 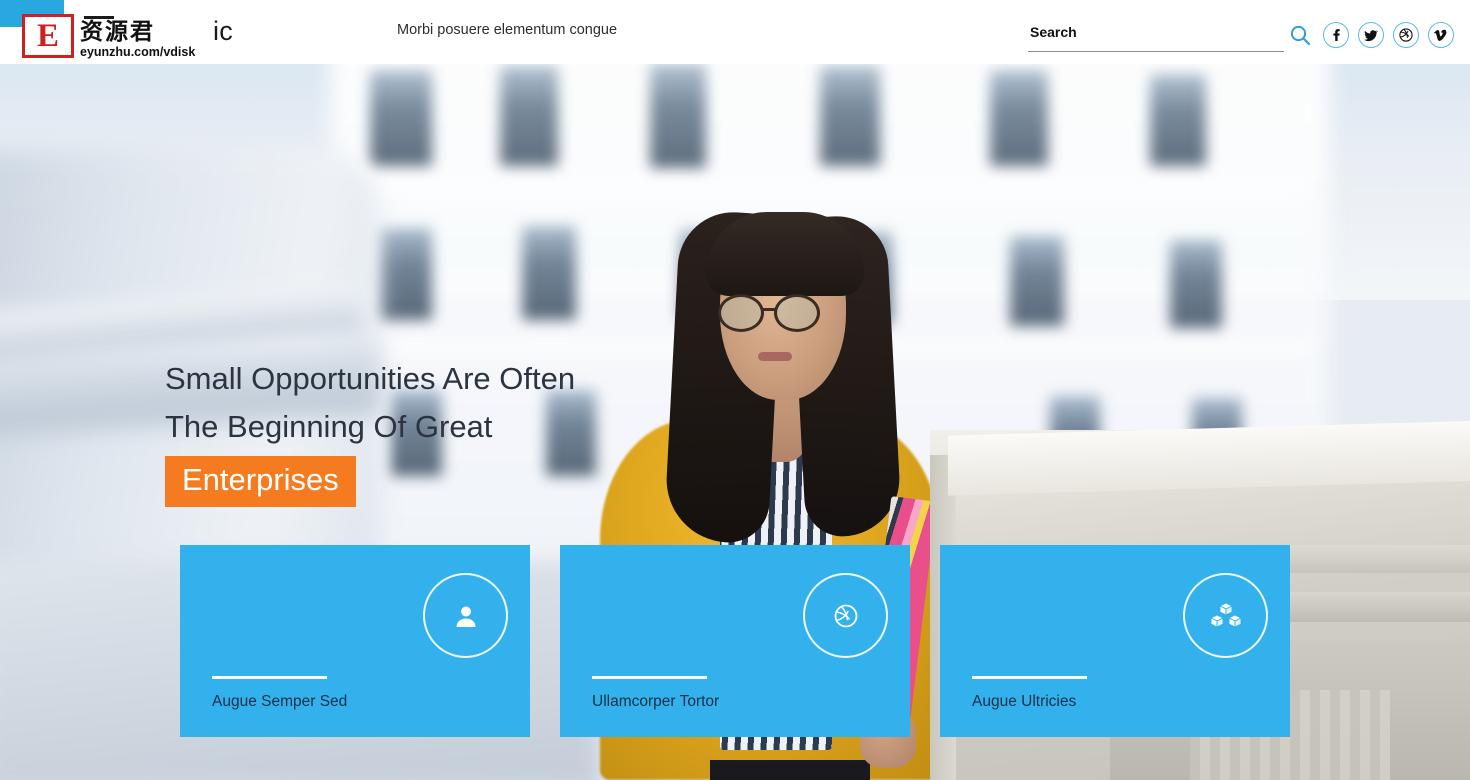 I want to click on twitter-icon, so click(x=1371, y=35).